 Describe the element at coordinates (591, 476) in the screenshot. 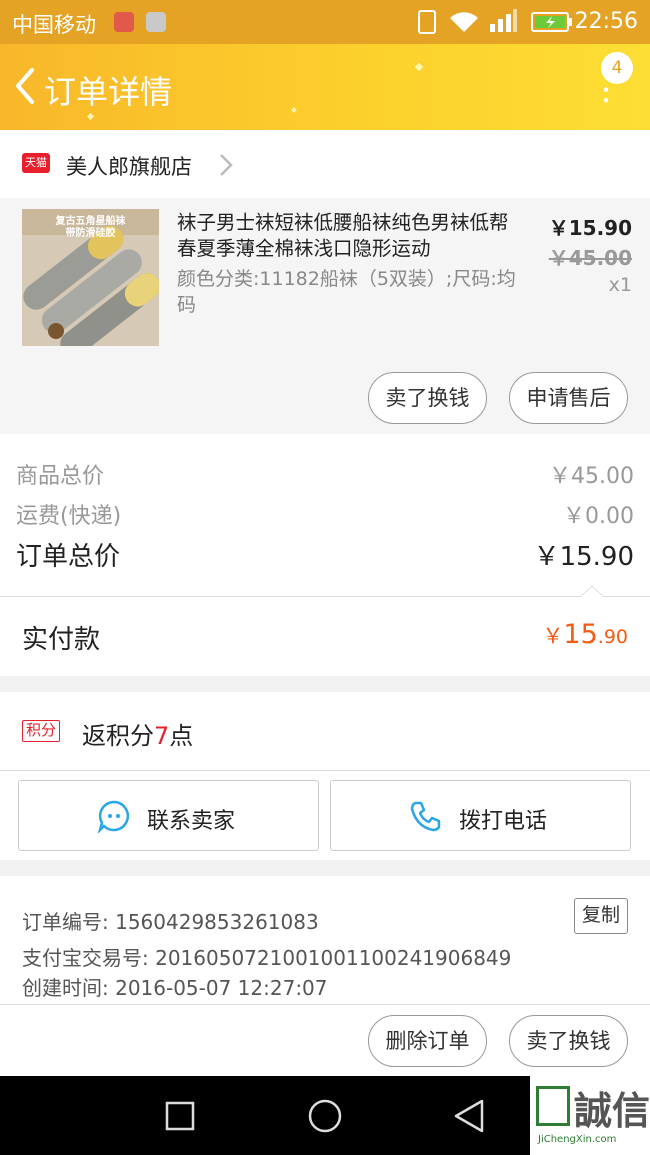

I see `goods-total-value: ￥45.00` at that location.